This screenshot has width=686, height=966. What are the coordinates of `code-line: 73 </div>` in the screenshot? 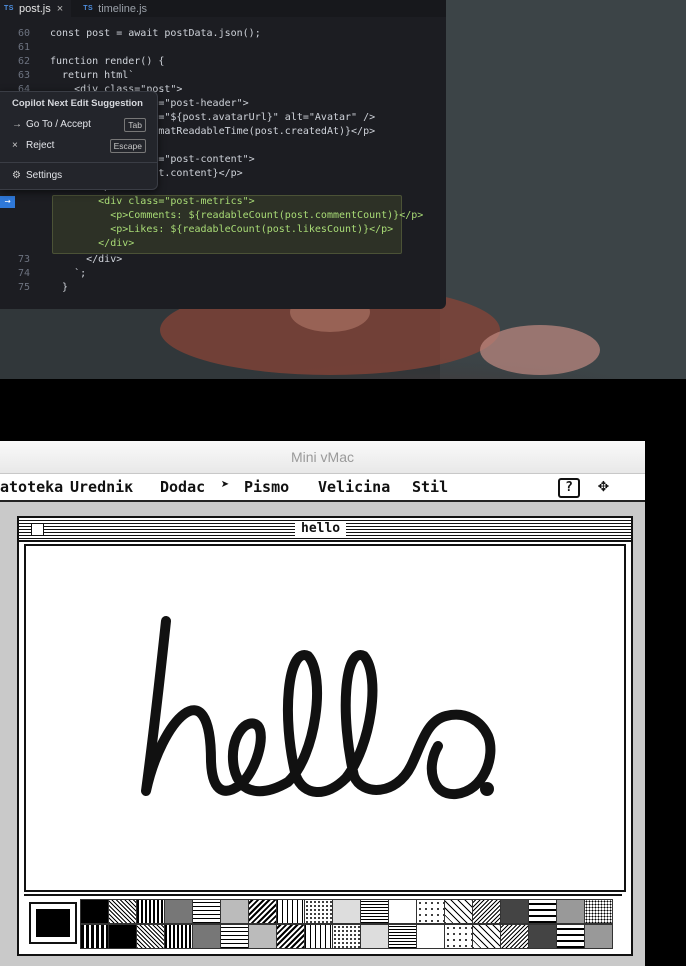 It's located at (61, 260).